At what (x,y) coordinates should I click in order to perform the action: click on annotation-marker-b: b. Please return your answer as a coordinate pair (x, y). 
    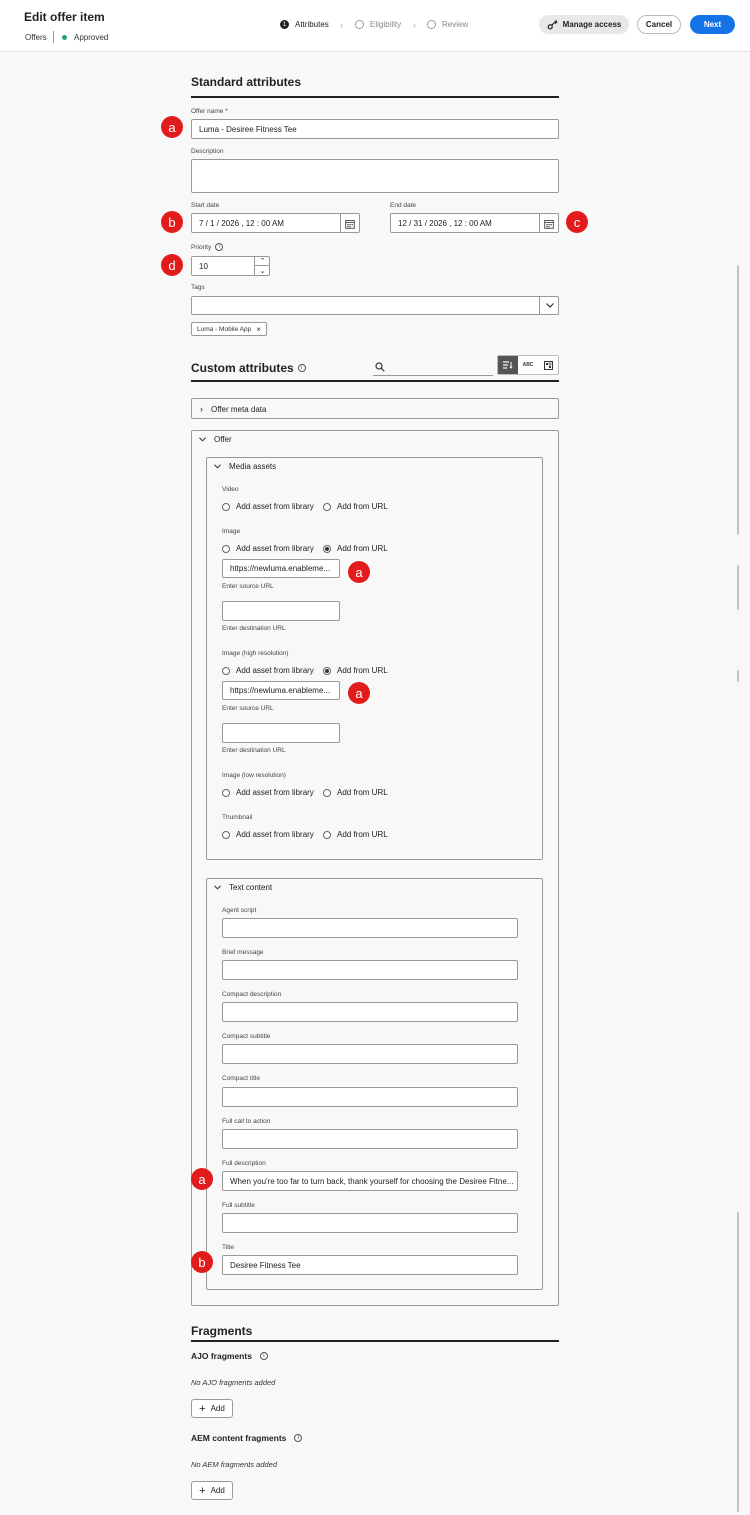
    Looking at the image, I should click on (172, 222).